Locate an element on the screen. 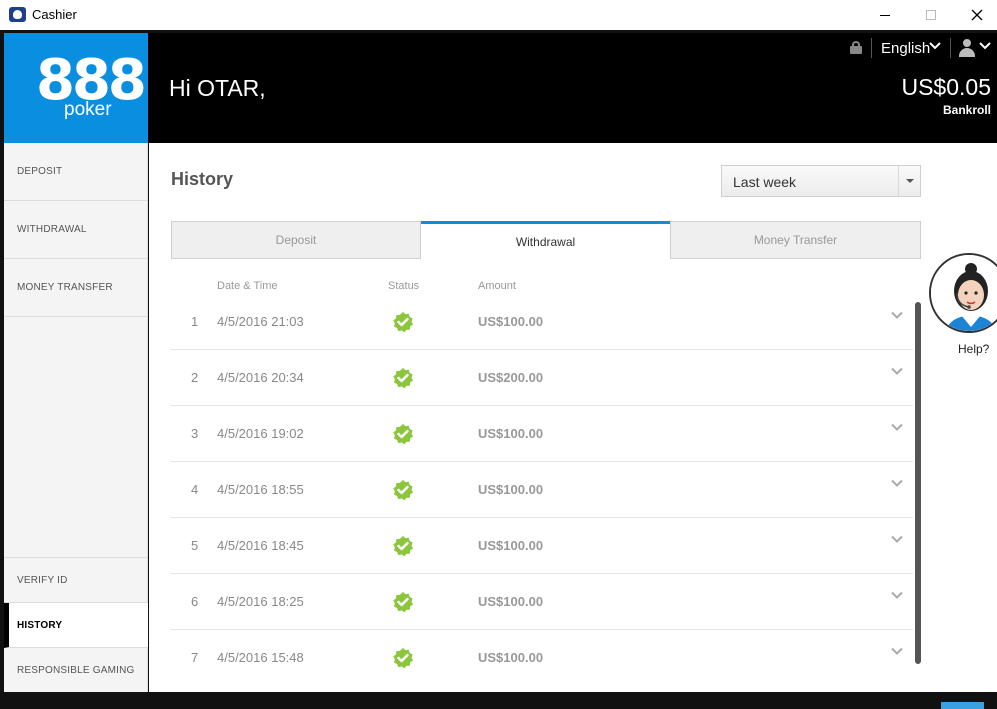 The height and width of the screenshot is (709, 997). logo-text: poker is located at coordinates (88, 109).